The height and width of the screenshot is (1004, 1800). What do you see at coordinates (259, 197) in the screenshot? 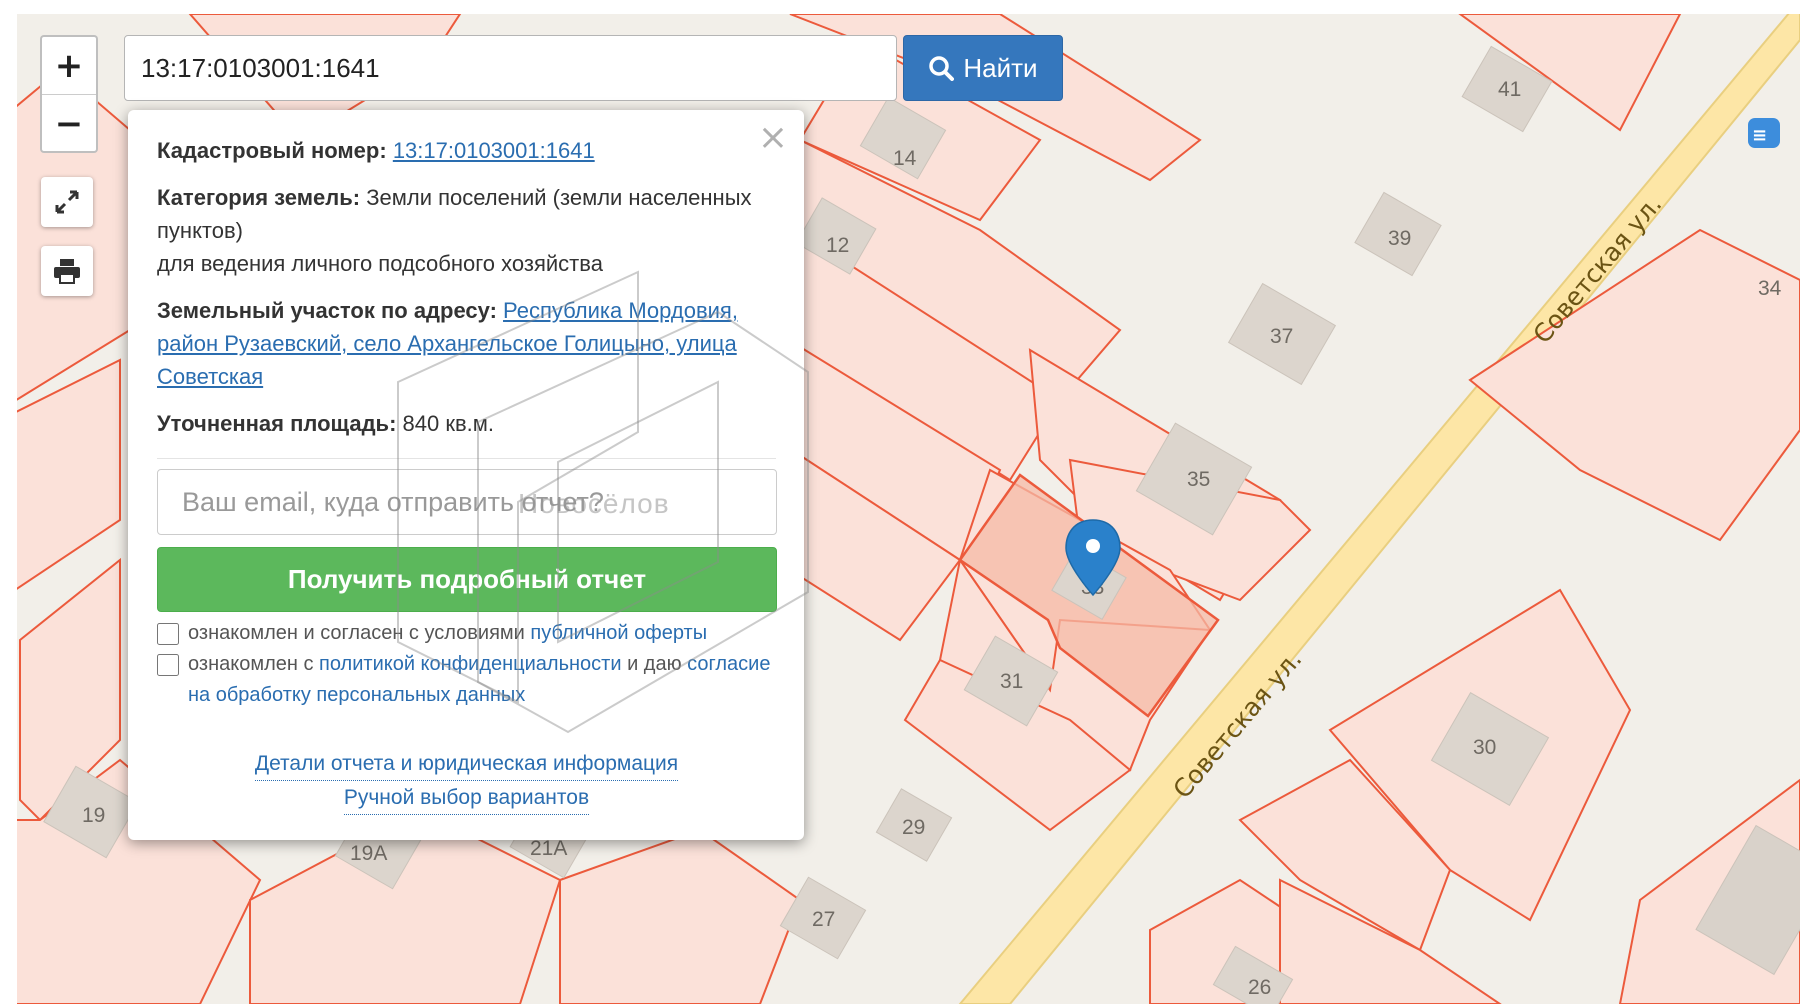
I see `category-label: Категория земель:` at bounding box center [259, 197].